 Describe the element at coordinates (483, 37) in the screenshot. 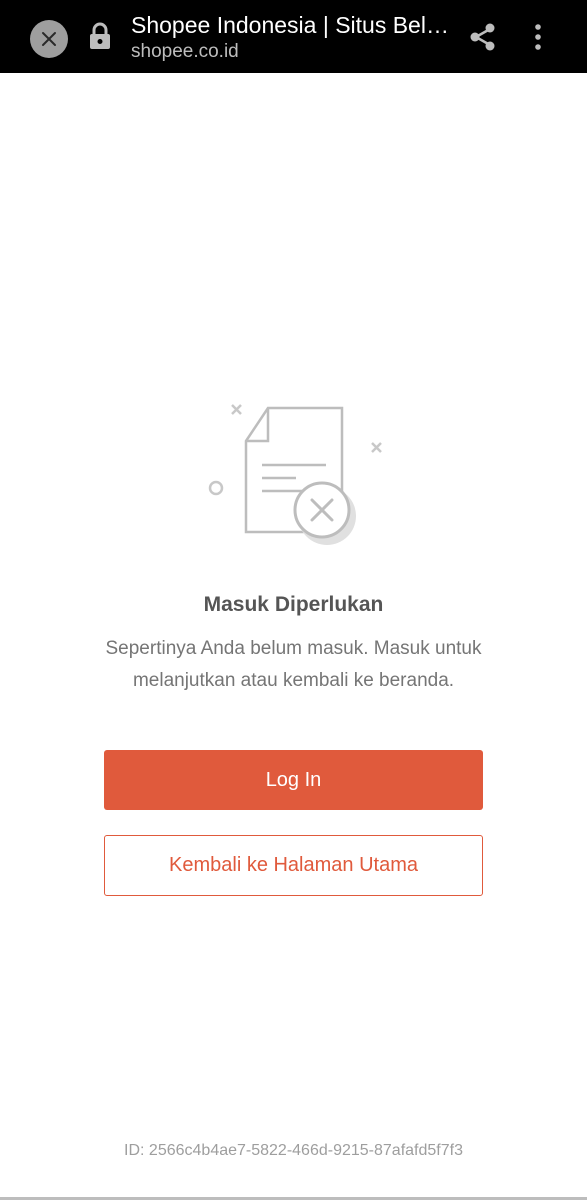

I see `share-icon` at that location.